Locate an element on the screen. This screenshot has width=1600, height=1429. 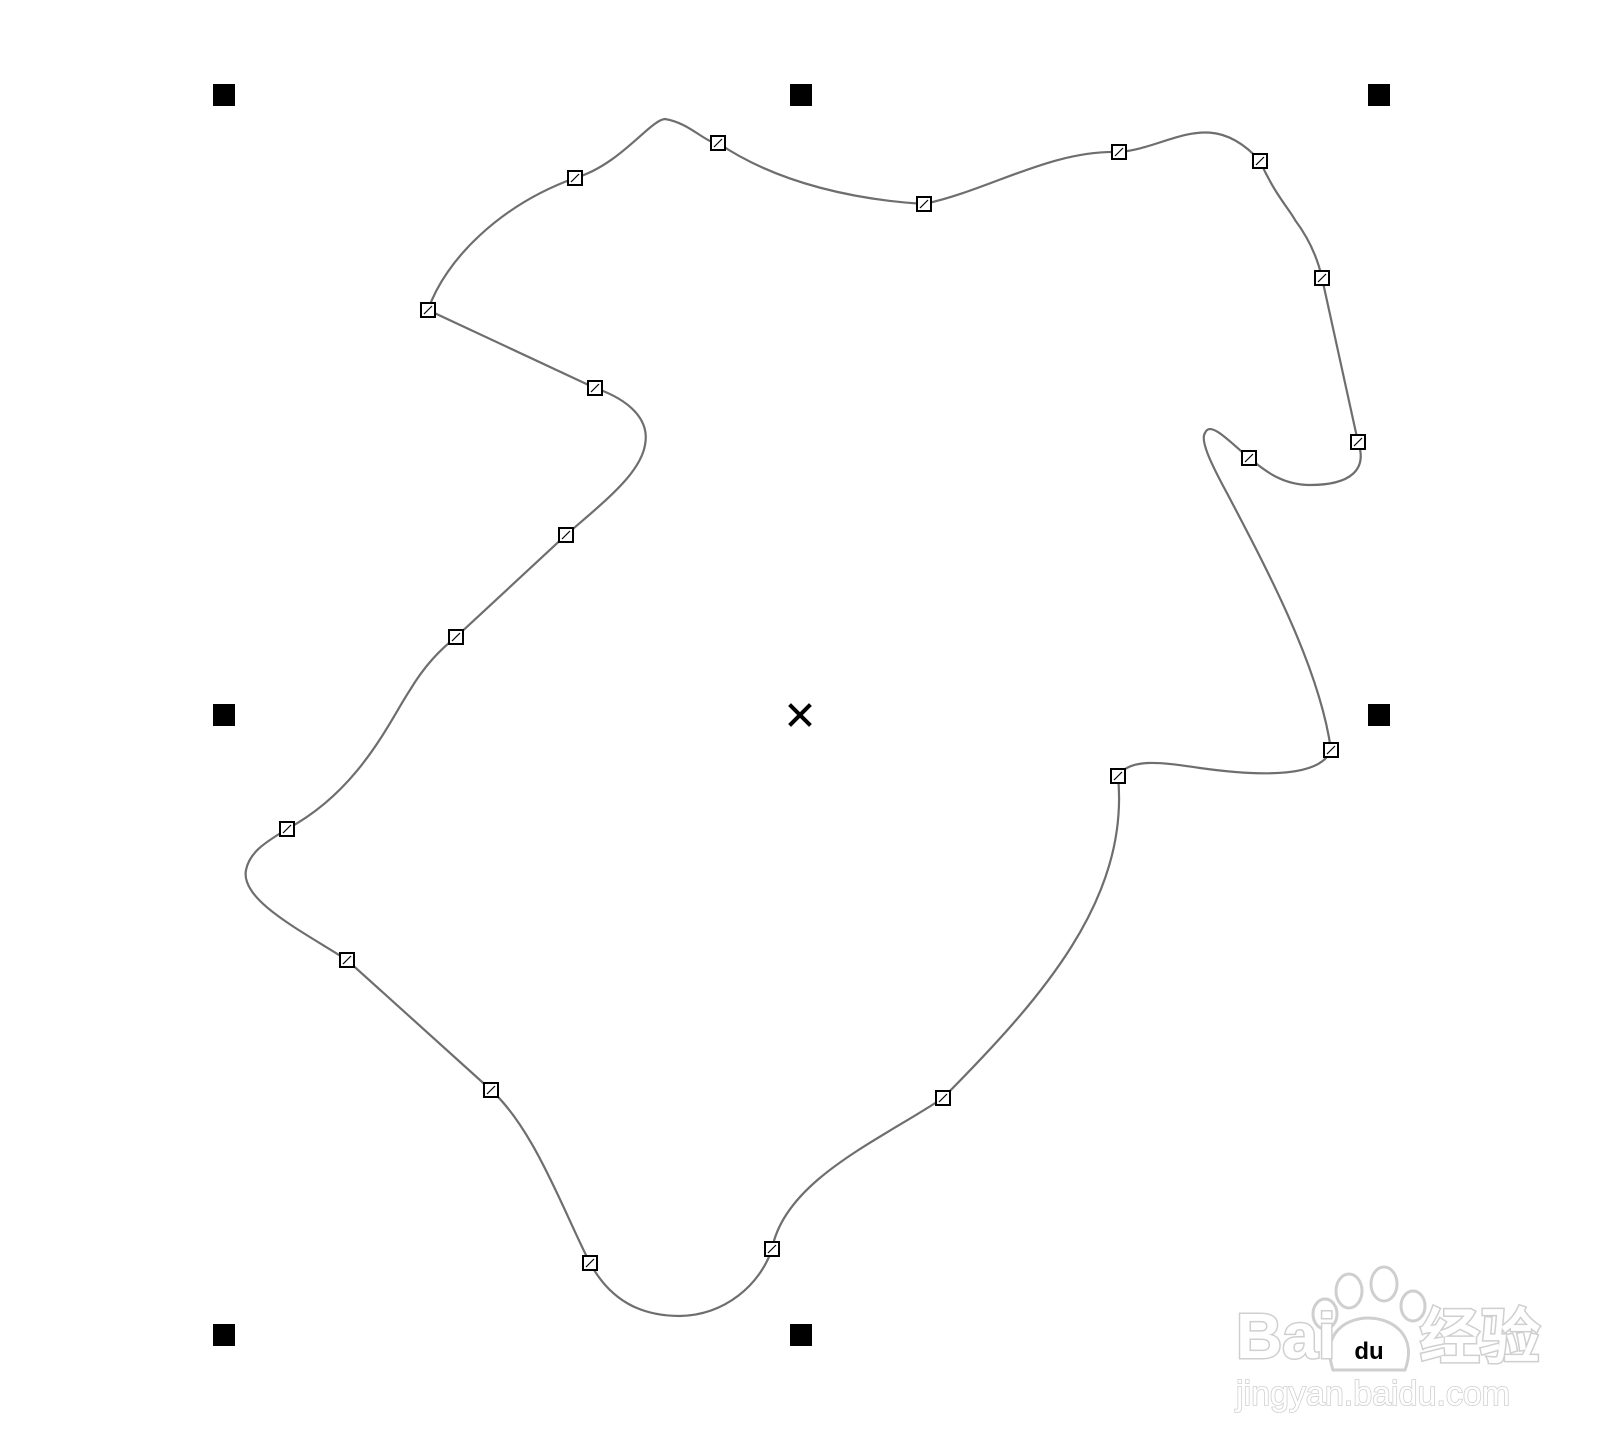
baidu-watermark: du Bai 经验 jingyan.baidu.com is located at coordinates (1388, 1339).